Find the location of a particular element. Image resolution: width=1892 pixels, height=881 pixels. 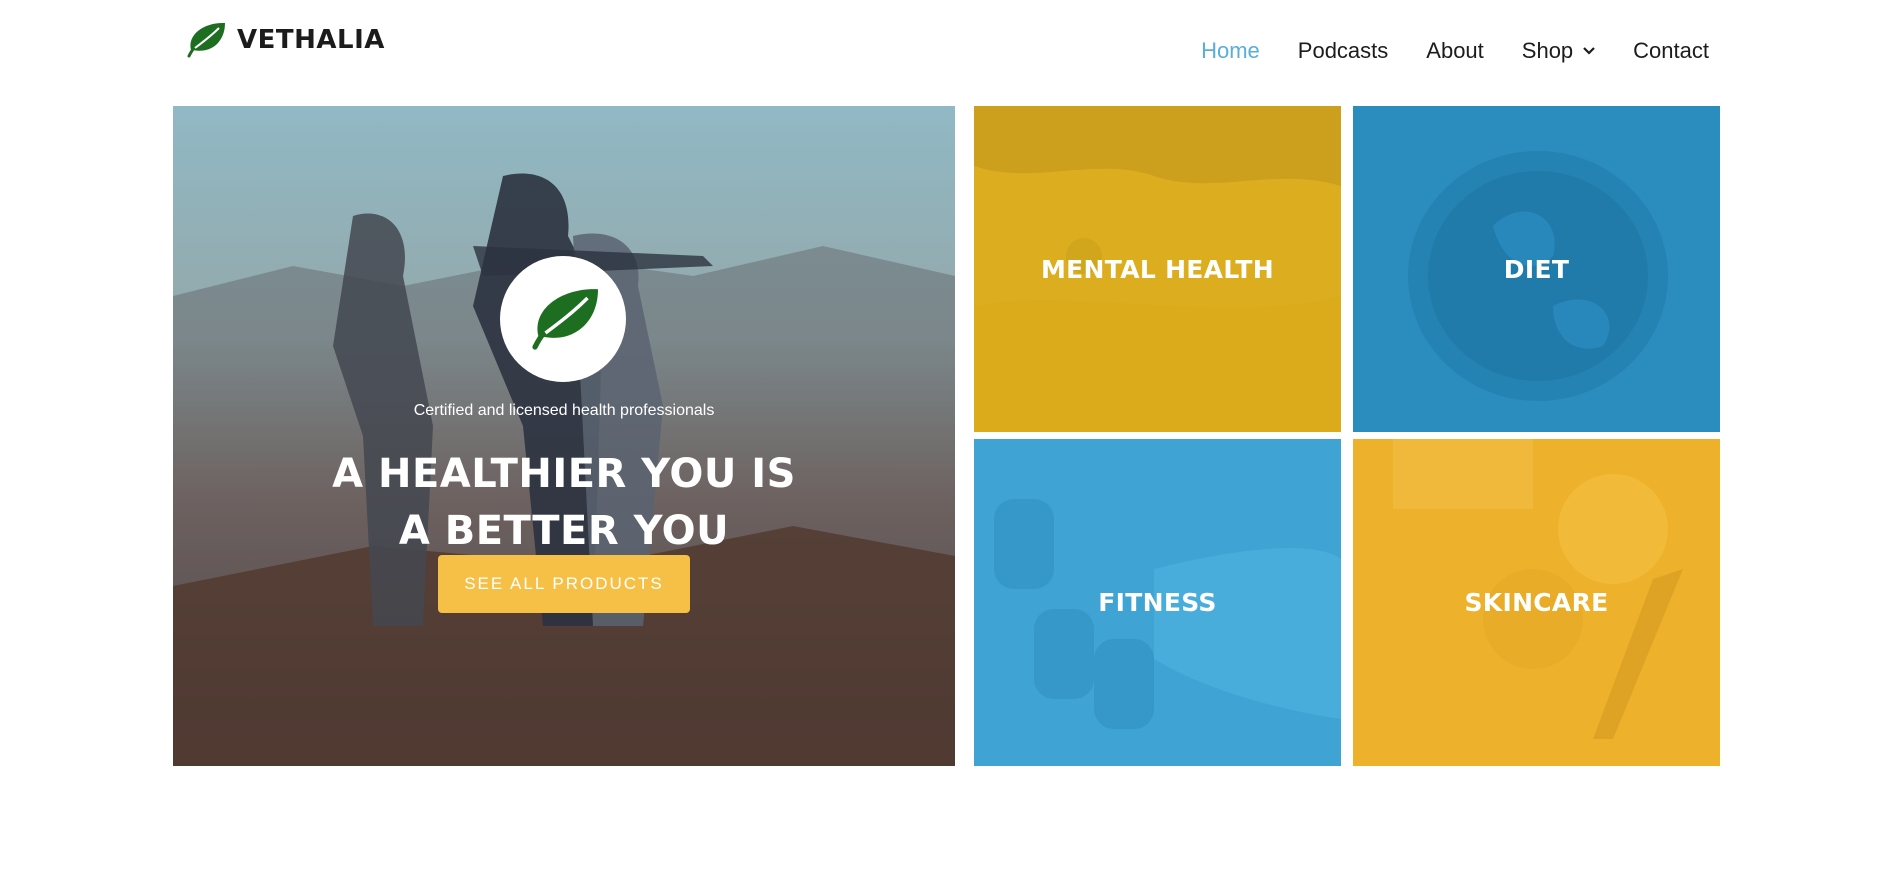

see-all-products-button: SEE ALL PRODUCTS is located at coordinates (564, 584).